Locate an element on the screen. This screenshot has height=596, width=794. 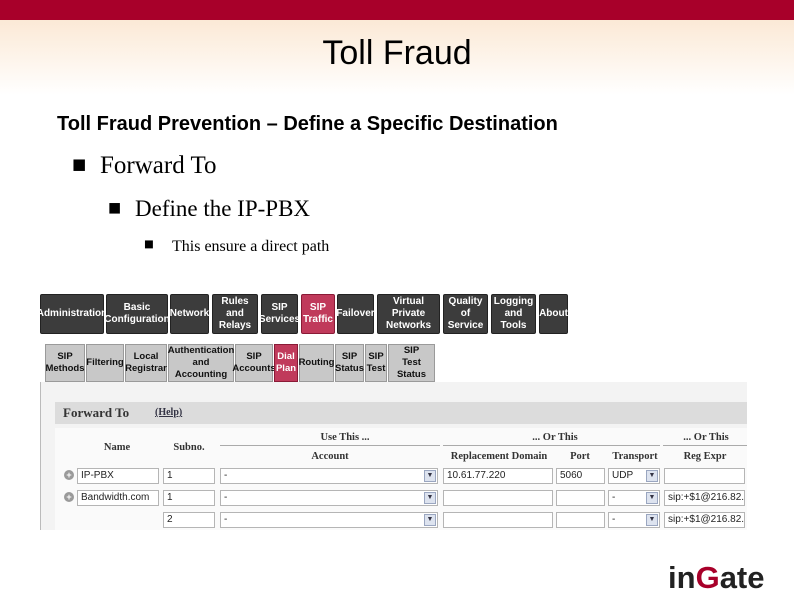
tab-quality-of-service: Quality of Service is located at coordinates (465, 314).